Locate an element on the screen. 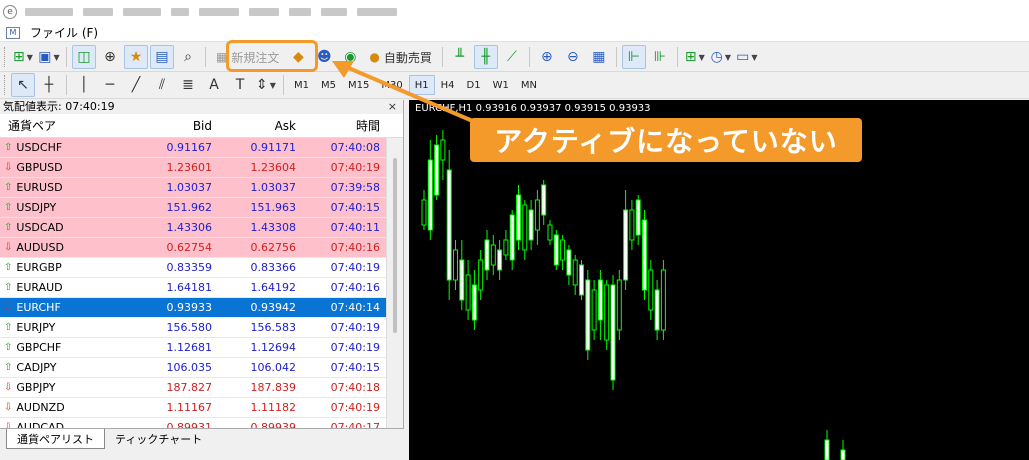 The height and width of the screenshot is (460, 1029). horizontal-line-icon: ─ is located at coordinates (110, 85).